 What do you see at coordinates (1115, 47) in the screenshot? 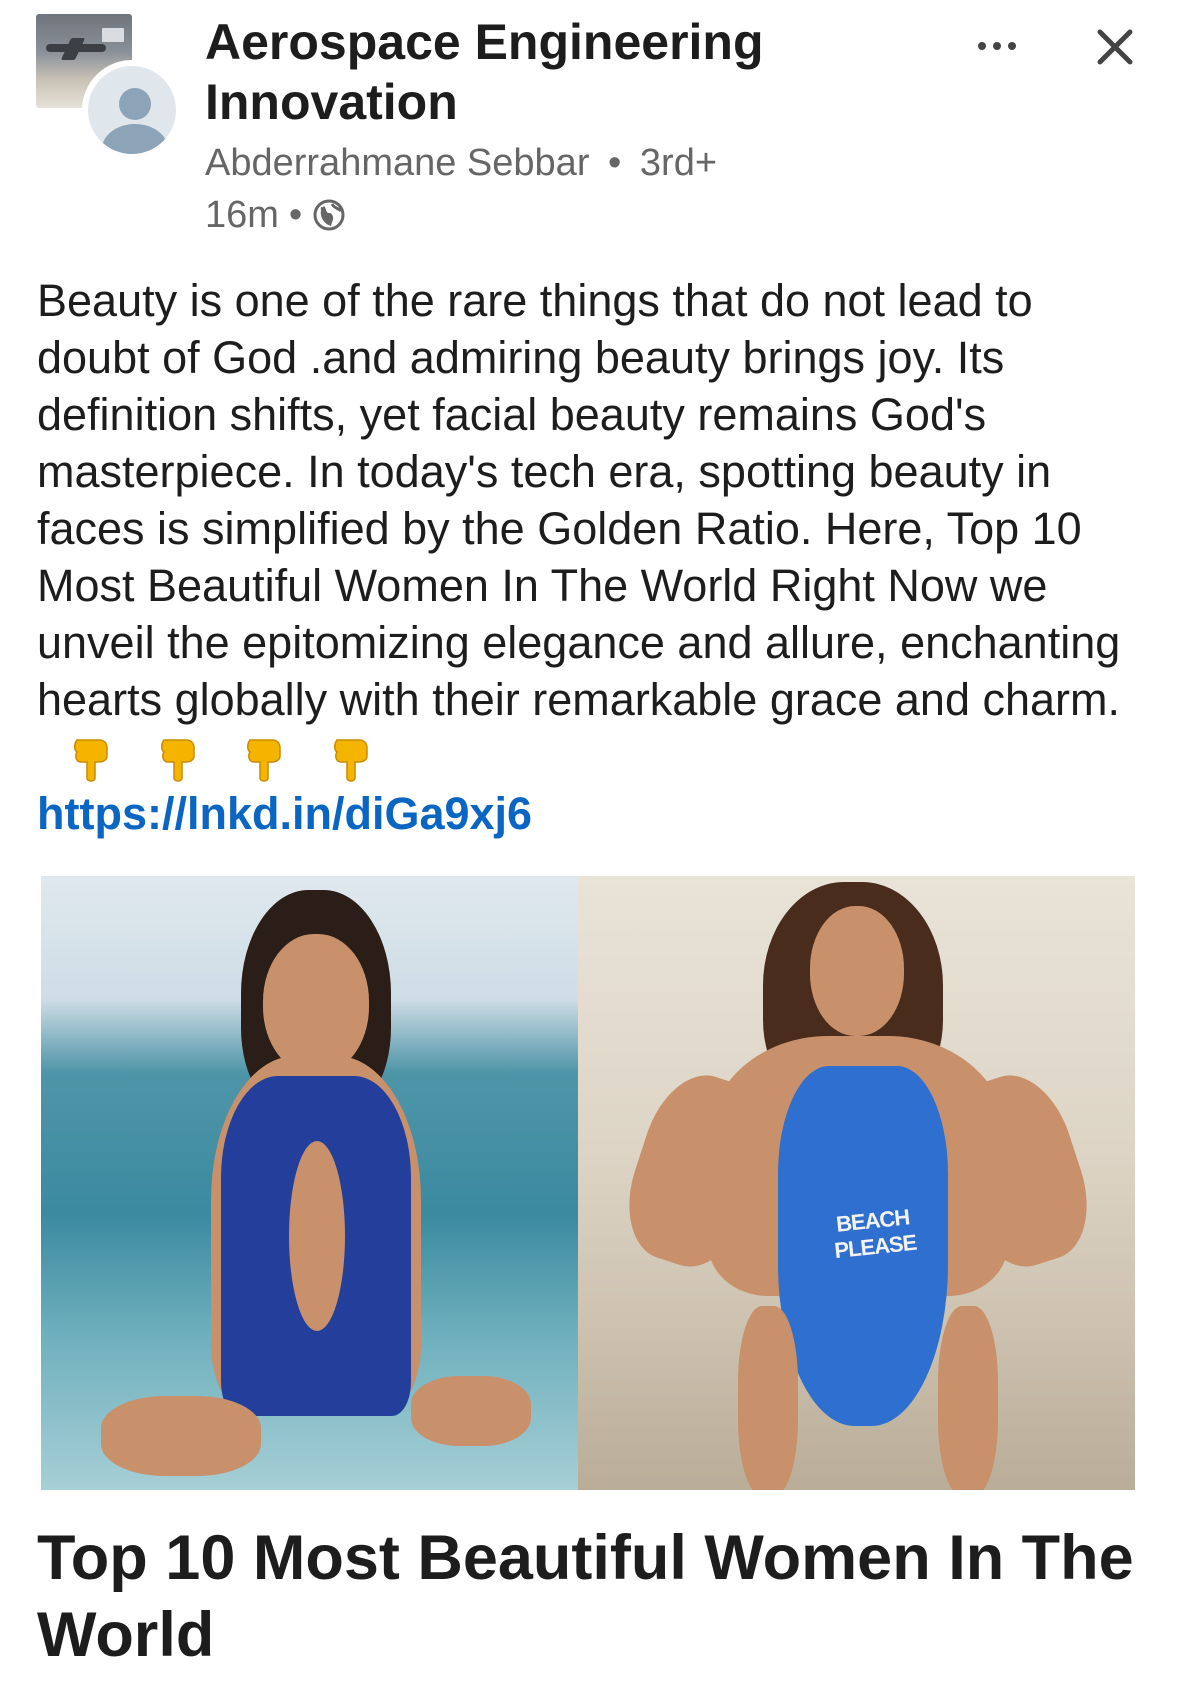
I see `close-icon` at bounding box center [1115, 47].